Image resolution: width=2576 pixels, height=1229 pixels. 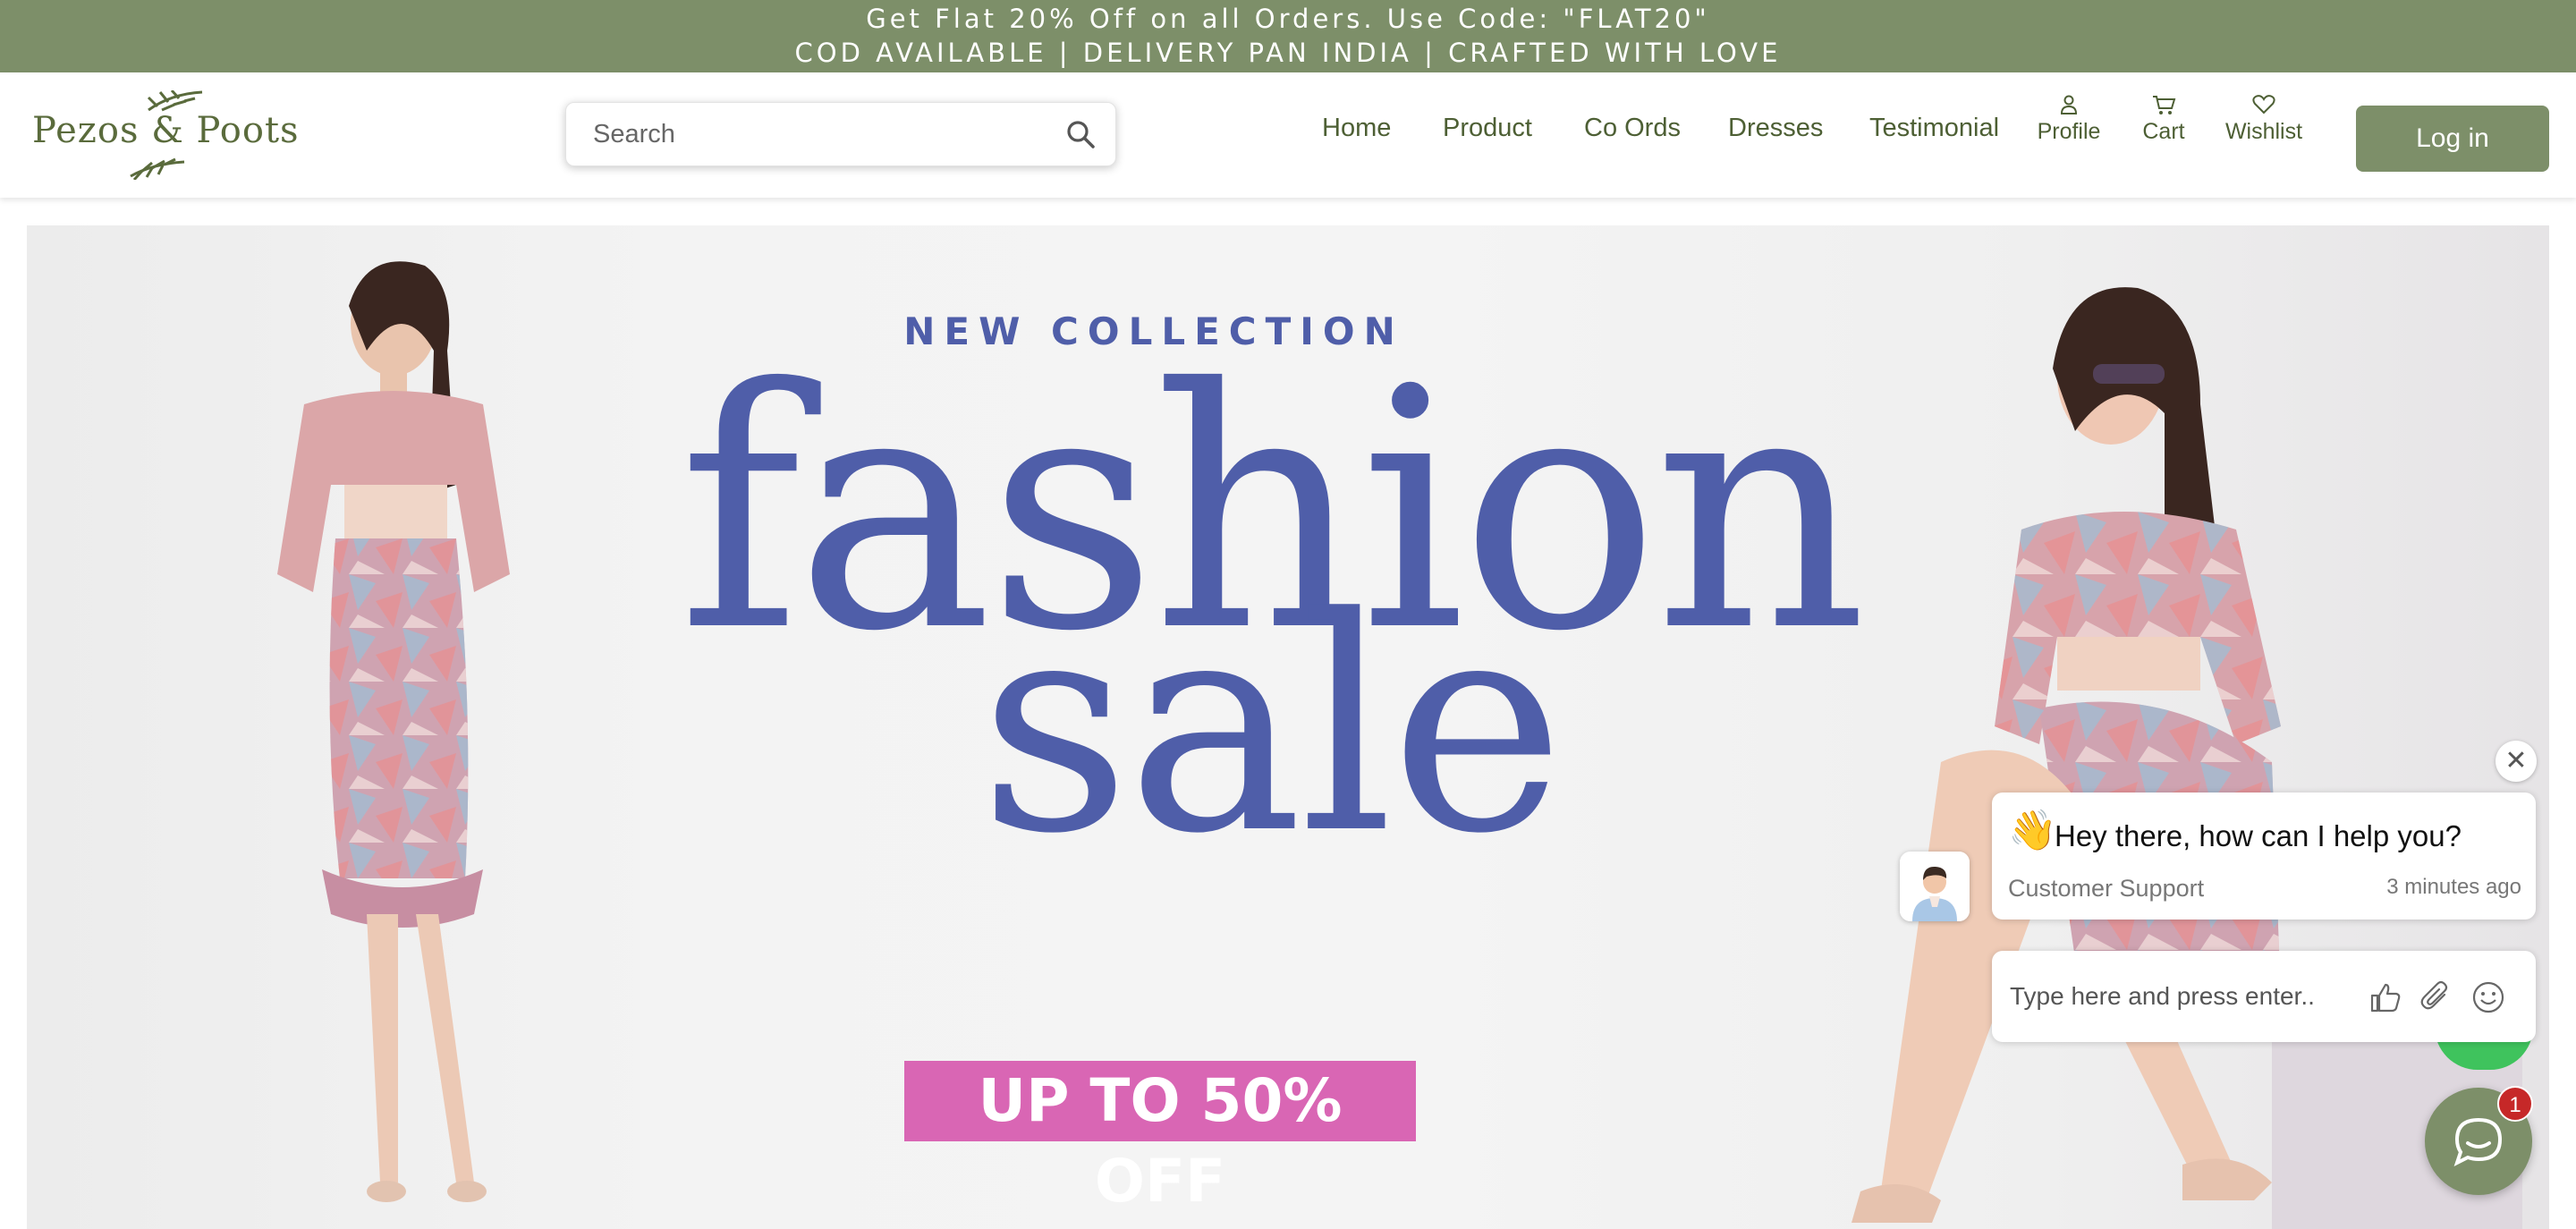 What do you see at coordinates (2069, 131) in the screenshot?
I see `profile-label: Profile` at bounding box center [2069, 131].